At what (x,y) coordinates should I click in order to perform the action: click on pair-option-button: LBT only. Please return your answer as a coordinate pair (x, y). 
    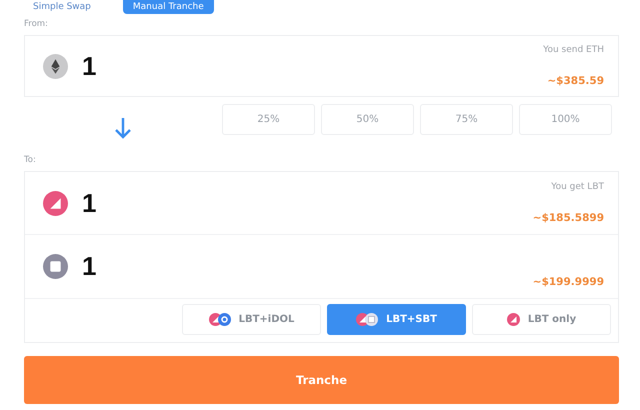
    Looking at the image, I should click on (541, 319).